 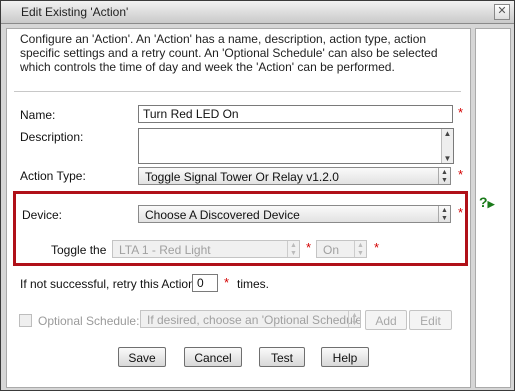 I want to click on help-glyph: ?, so click(x=483, y=202).